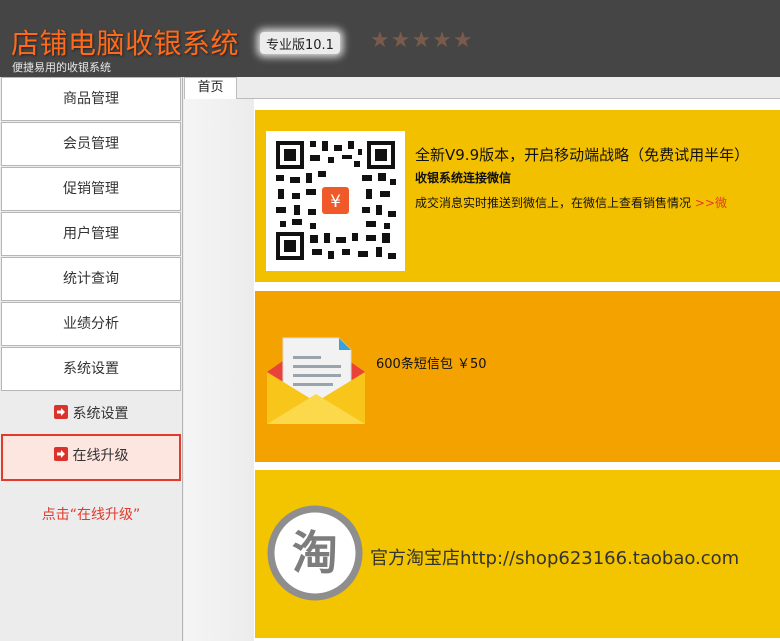 The height and width of the screenshot is (641, 780). Describe the element at coordinates (711, 203) in the screenshot. I see `wechat-promo-link: >>微` at that location.